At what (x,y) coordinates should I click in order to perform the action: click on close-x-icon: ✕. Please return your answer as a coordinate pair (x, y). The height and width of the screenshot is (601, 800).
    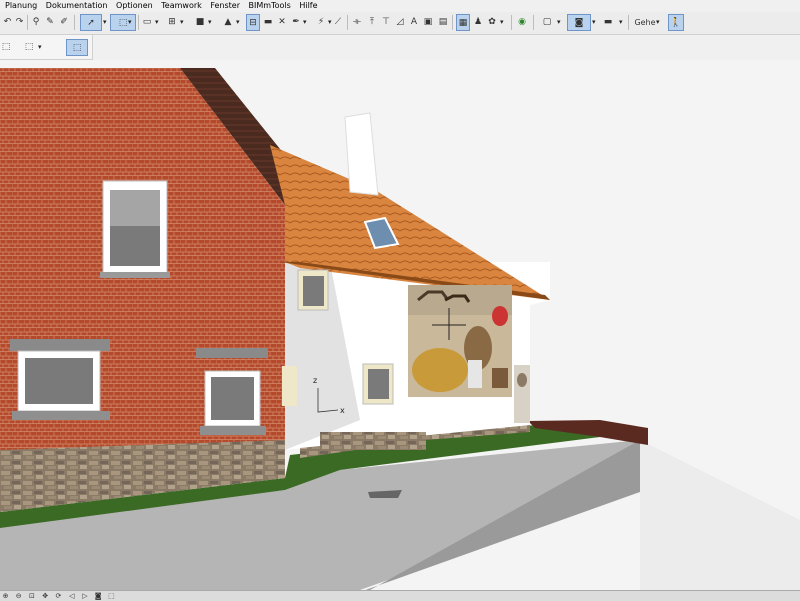
    Looking at the image, I should click on (282, 22).